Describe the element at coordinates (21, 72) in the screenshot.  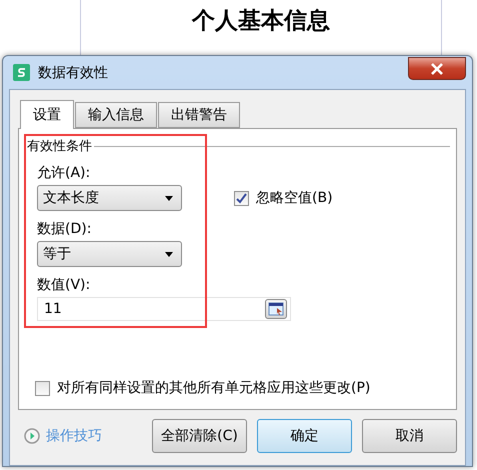
I see `app-icon` at that location.